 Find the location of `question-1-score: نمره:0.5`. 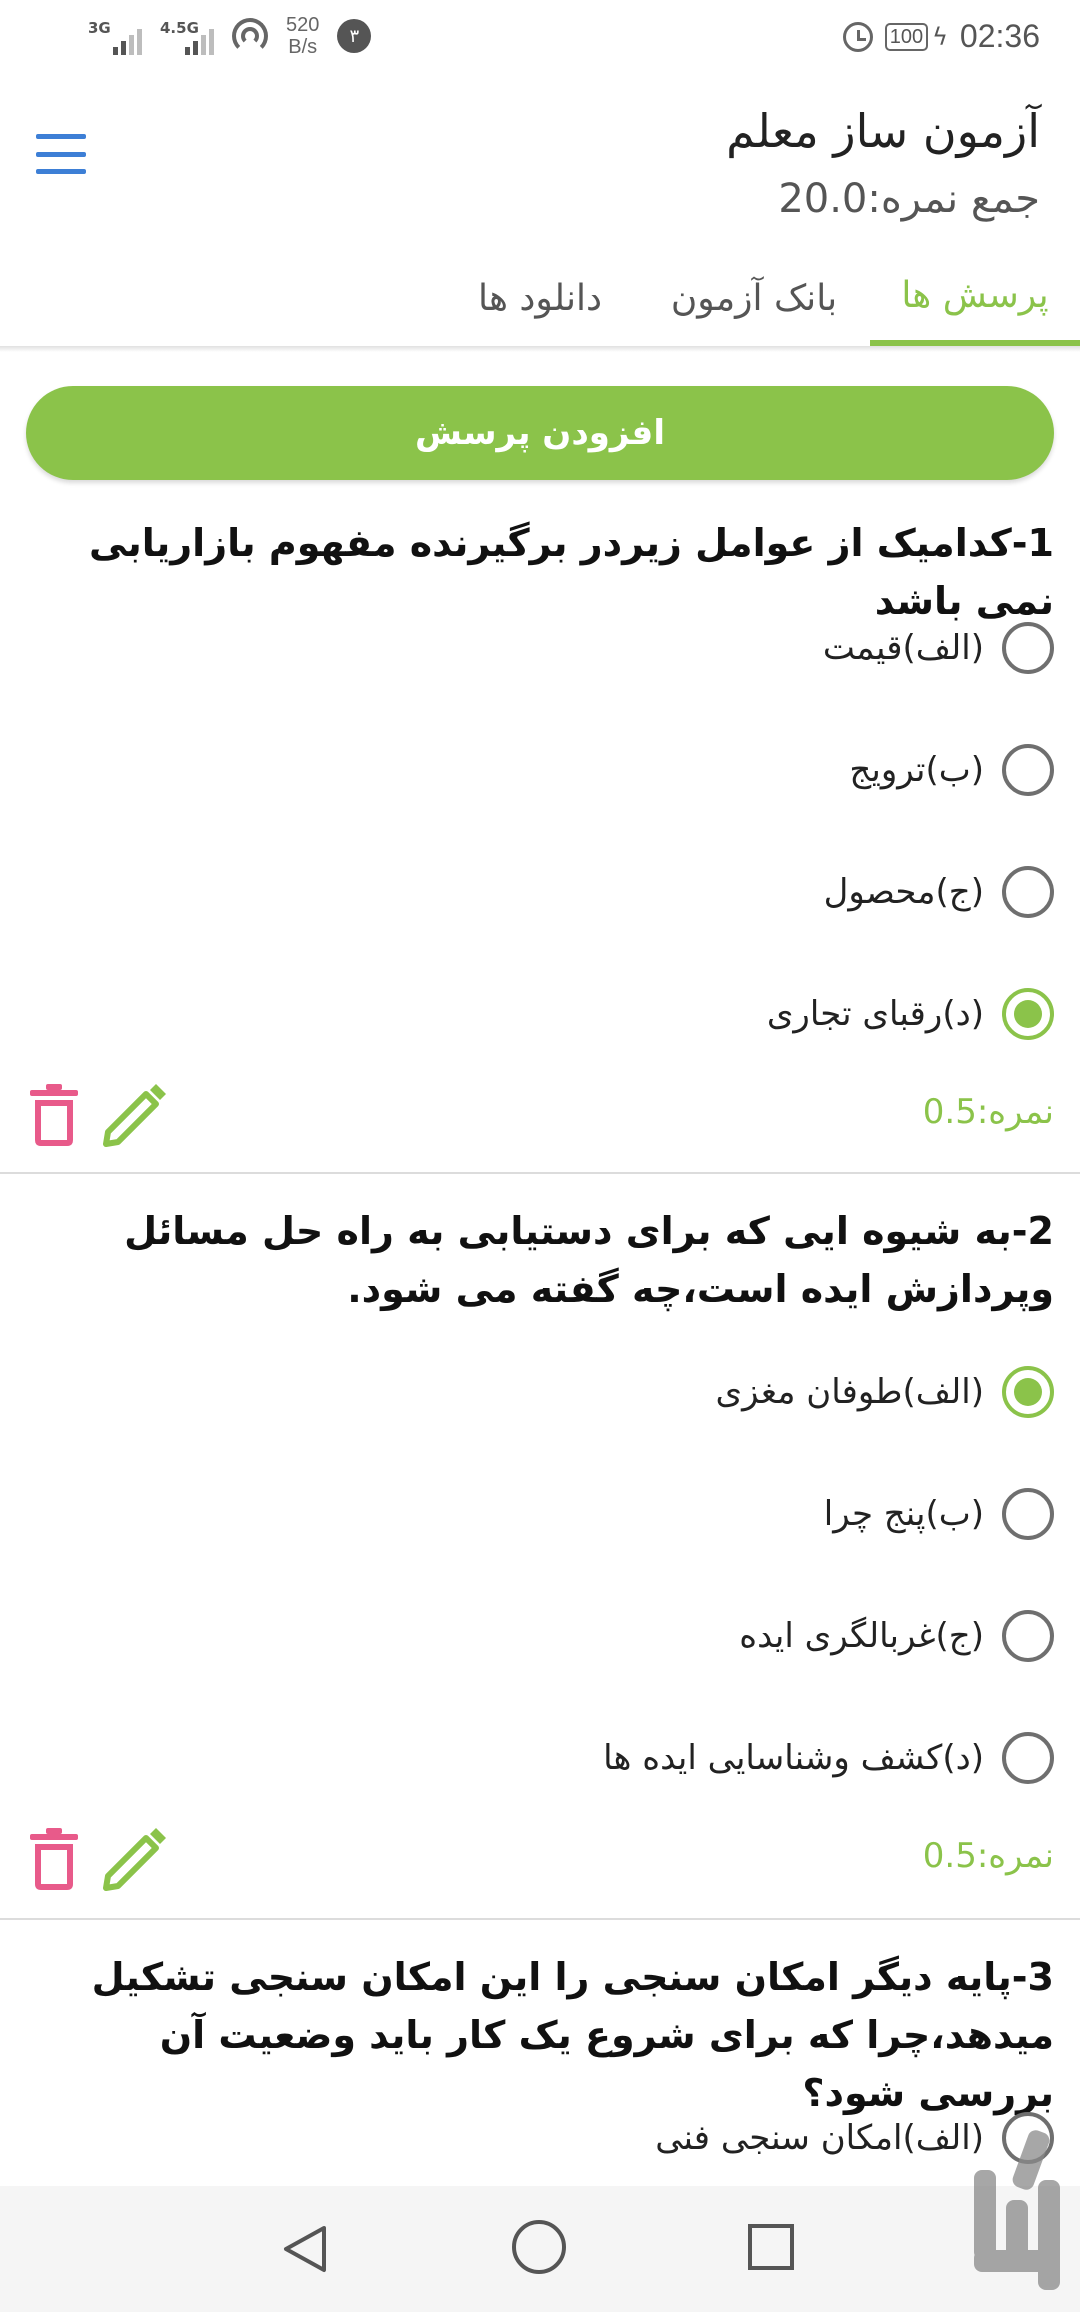

question-1-score: نمره:0.5 is located at coordinates (988, 1112).